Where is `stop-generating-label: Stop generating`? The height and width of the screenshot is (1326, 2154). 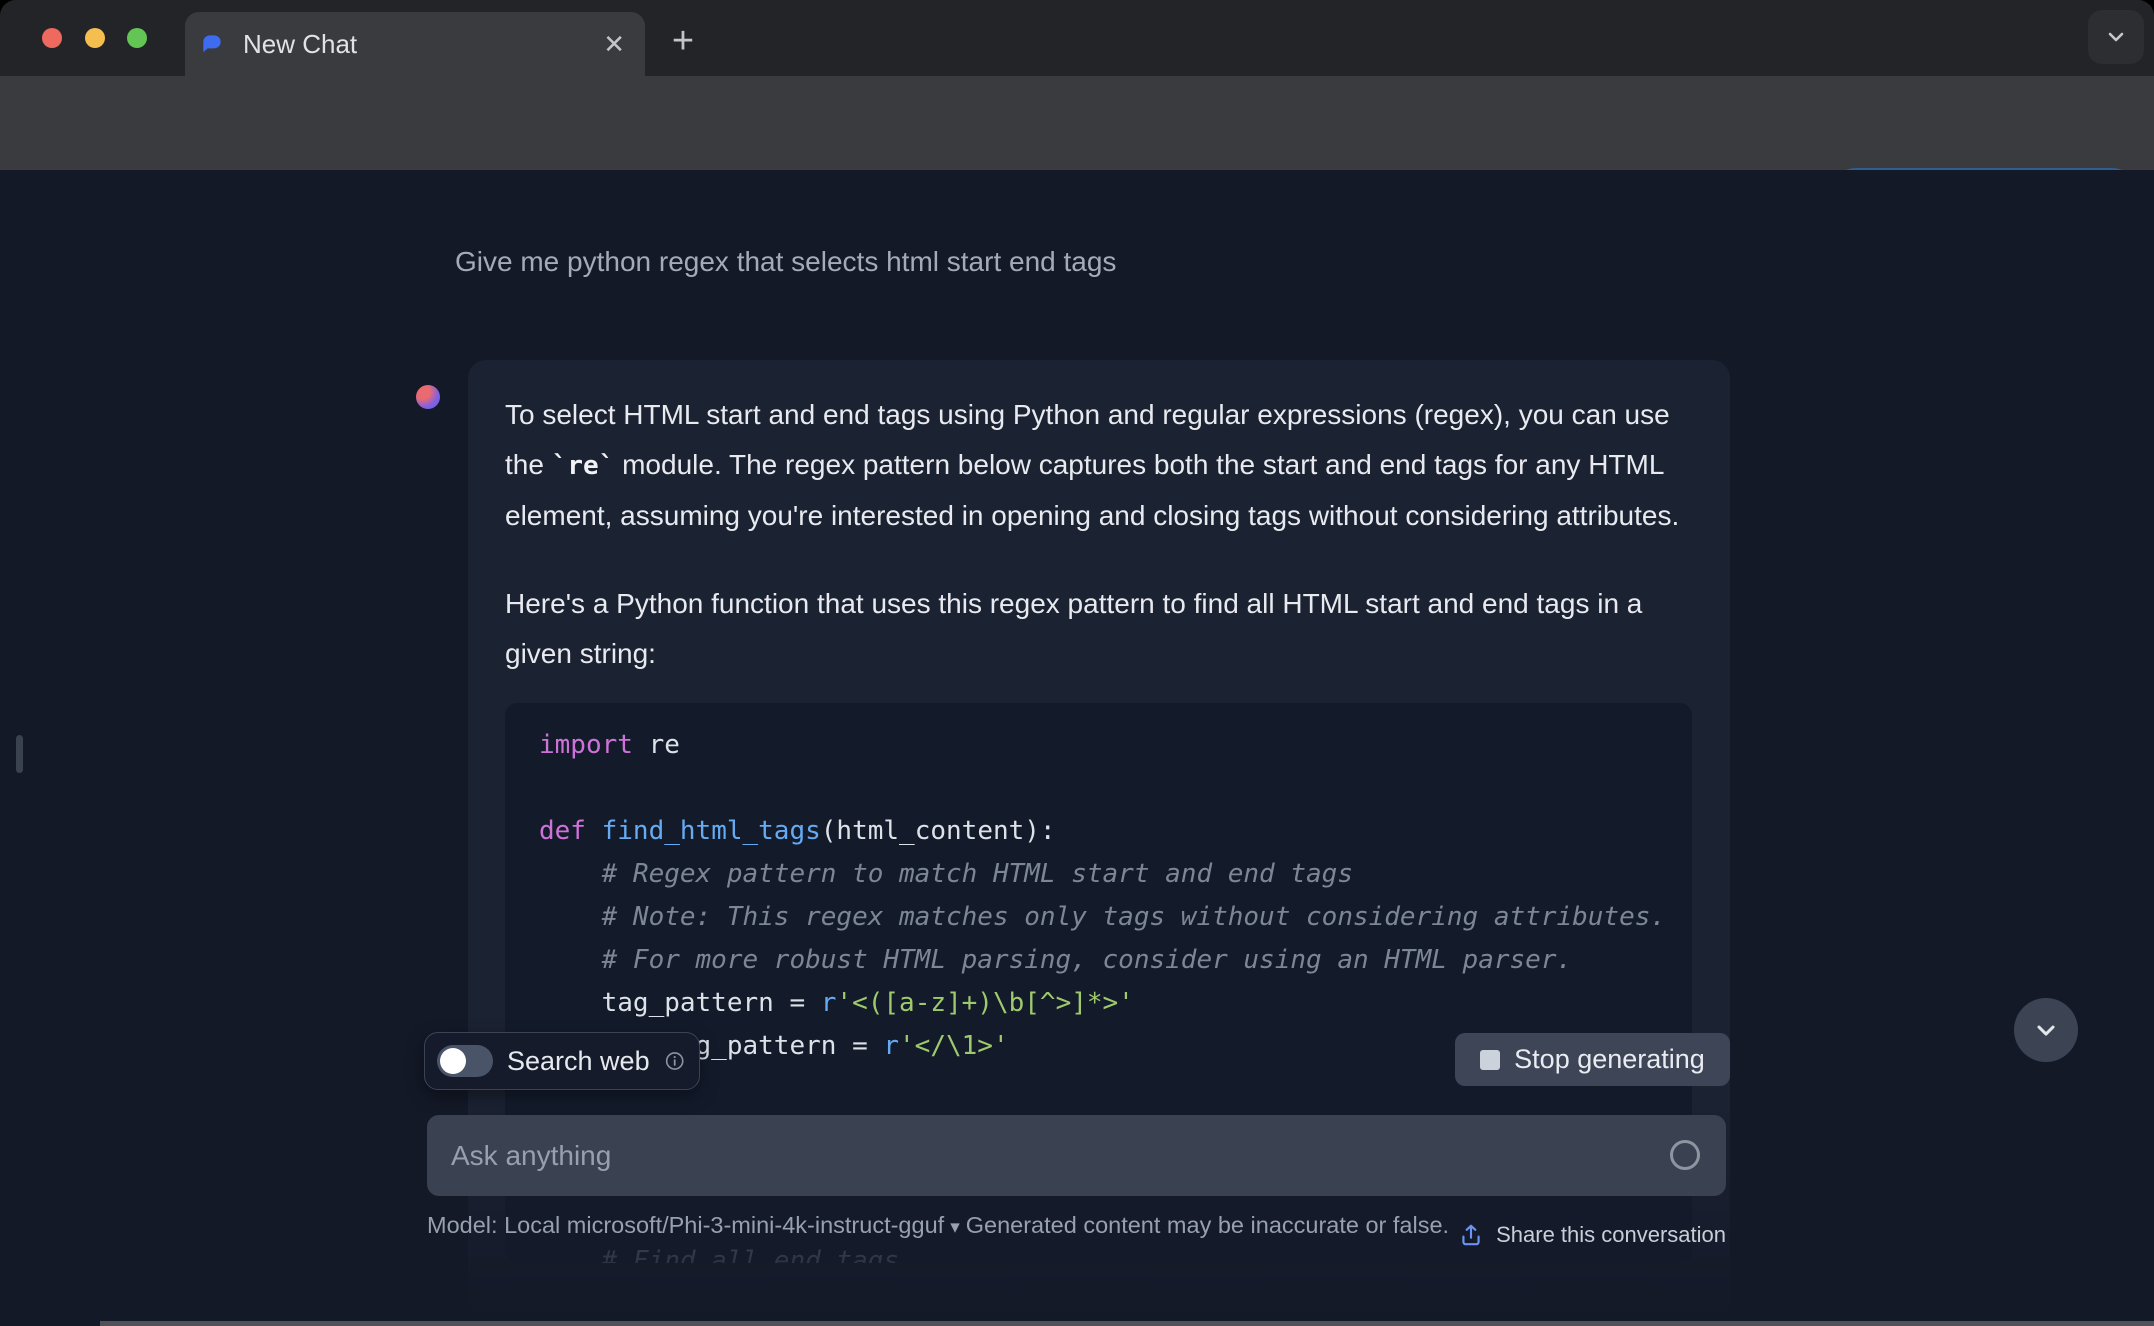 stop-generating-label: Stop generating is located at coordinates (1609, 1059).